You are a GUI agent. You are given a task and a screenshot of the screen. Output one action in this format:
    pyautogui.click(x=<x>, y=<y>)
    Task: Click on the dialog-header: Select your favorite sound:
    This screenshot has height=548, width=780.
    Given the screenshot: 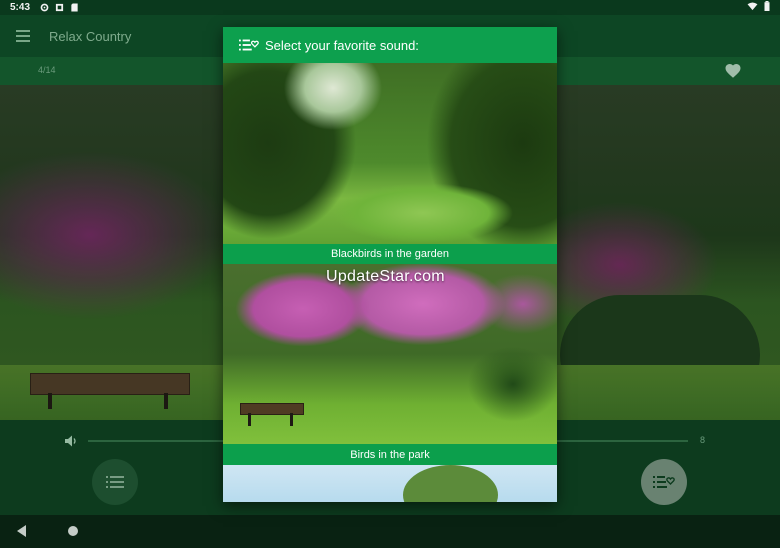 What is the action you would take?
    pyautogui.click(x=390, y=45)
    